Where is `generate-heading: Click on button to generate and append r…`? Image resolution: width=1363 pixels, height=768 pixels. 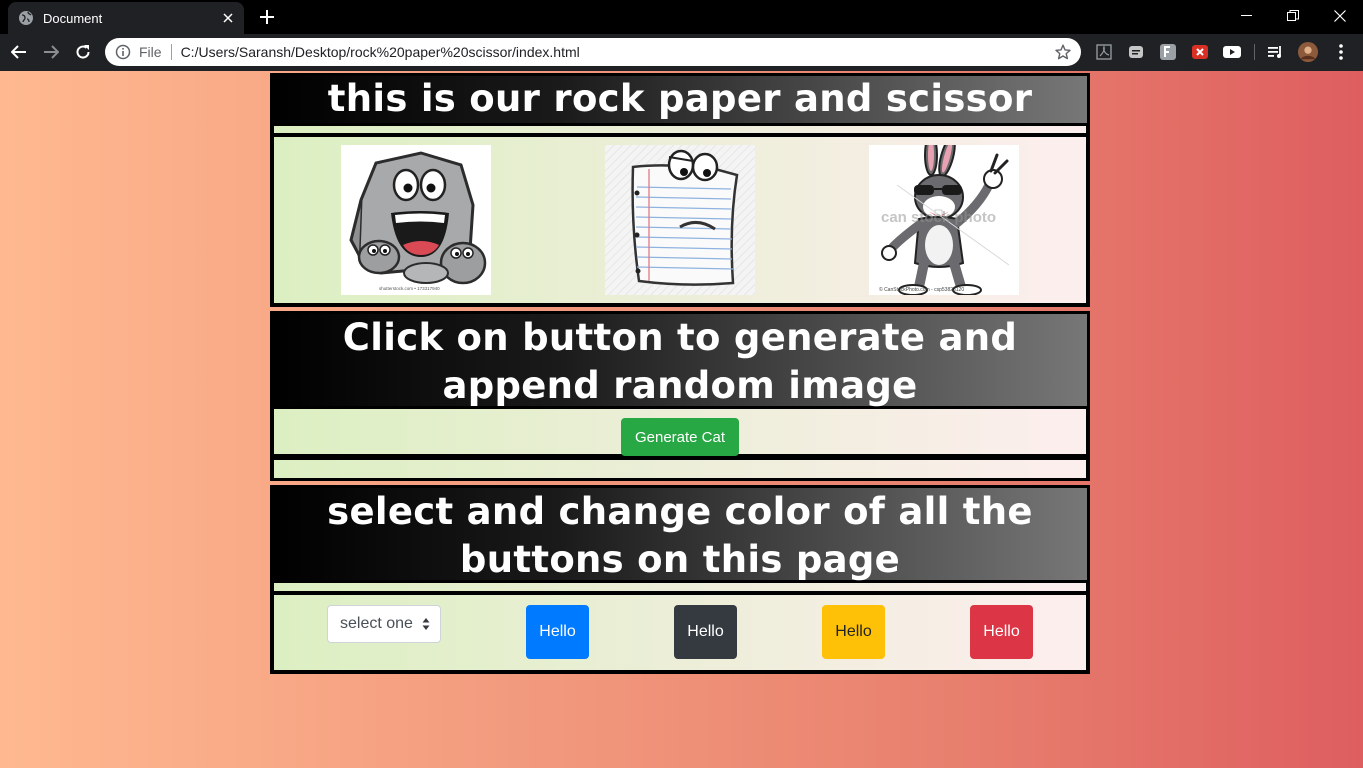 generate-heading: Click on button to generate and append r… is located at coordinates (680, 360).